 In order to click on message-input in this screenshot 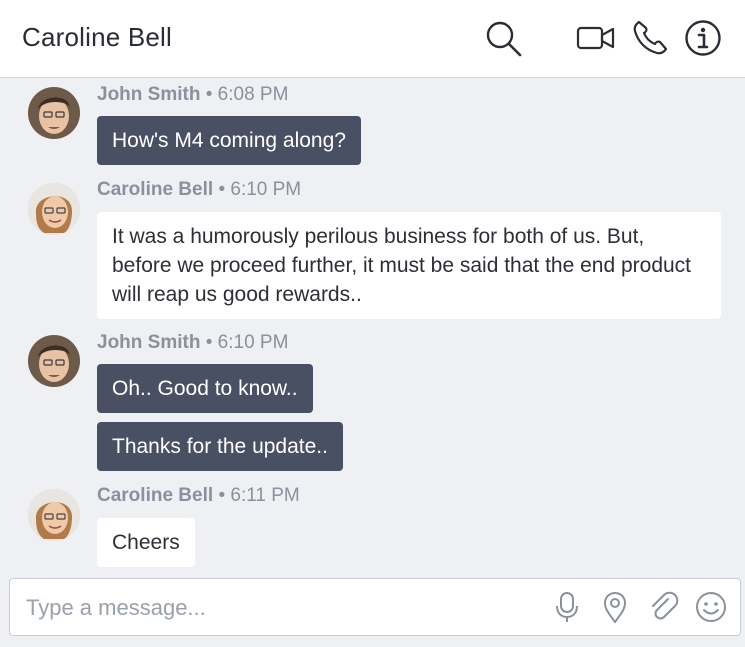, I will do `click(276, 608)`.